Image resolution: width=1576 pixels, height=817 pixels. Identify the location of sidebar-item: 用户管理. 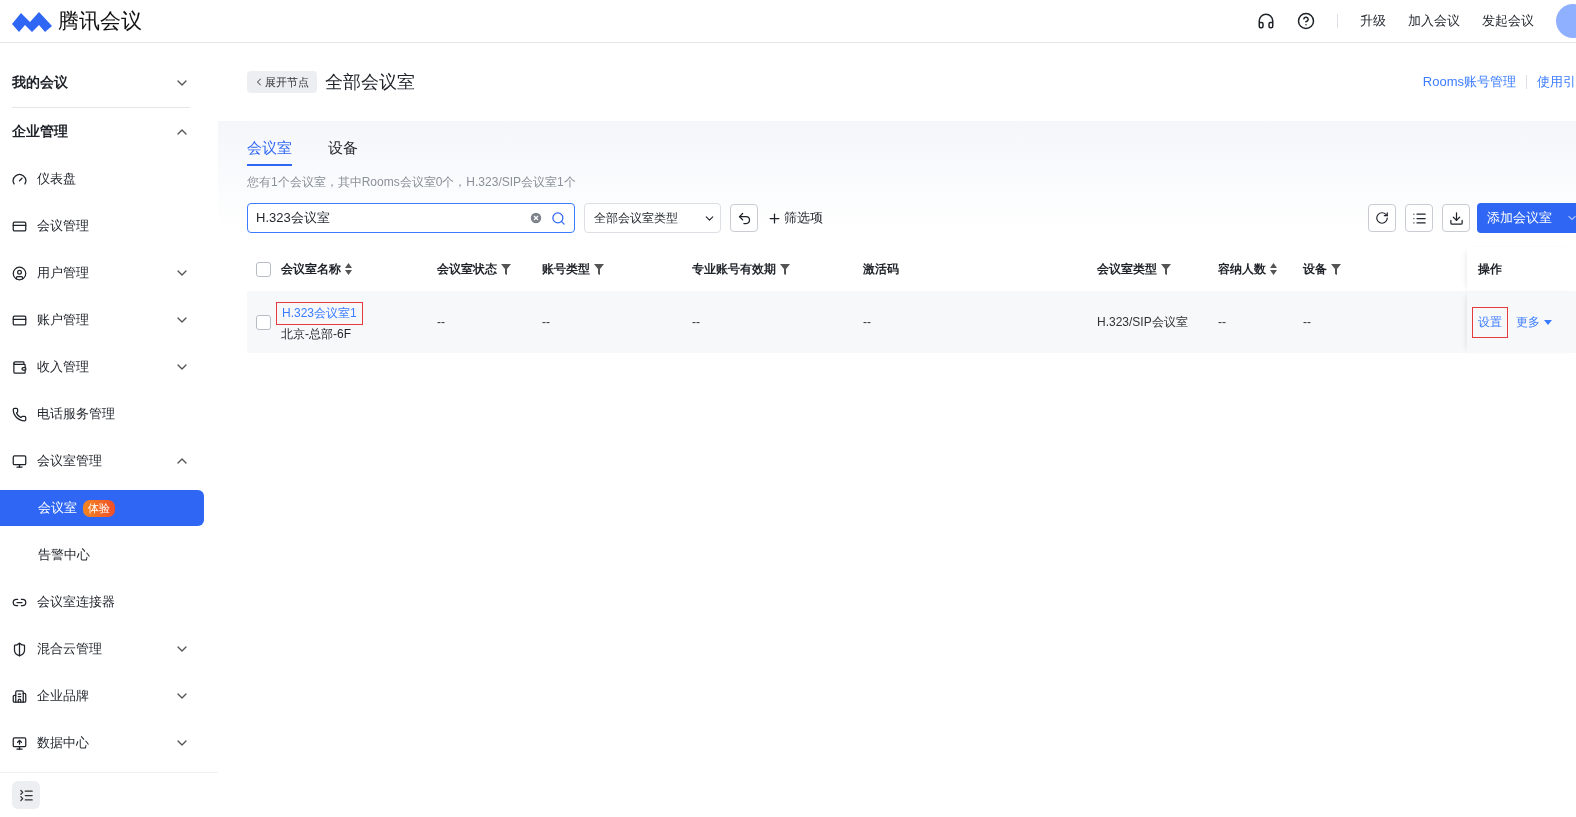
(102, 273).